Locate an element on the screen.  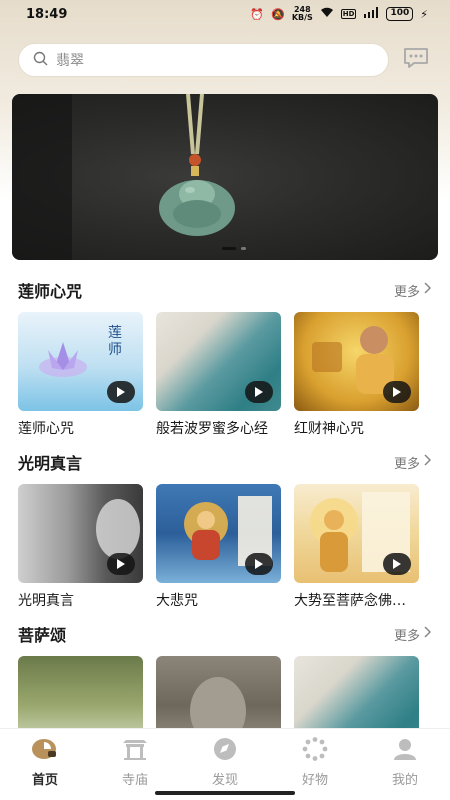
tab-discover: 发现 is located at coordinates (225, 759).